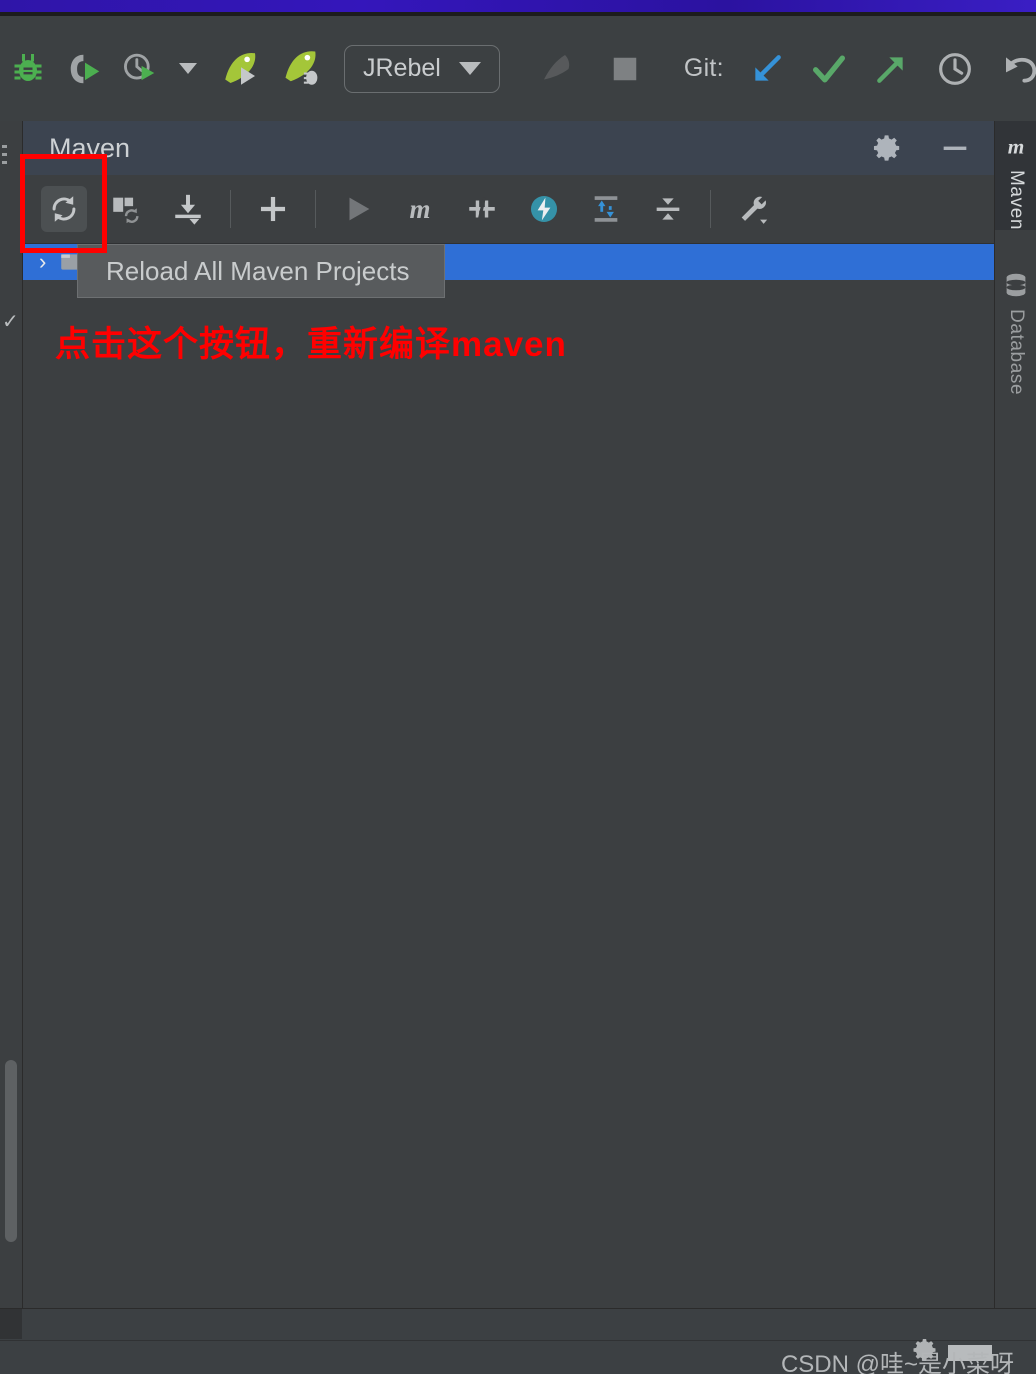  Describe the element at coordinates (1016, 285) in the screenshot. I see `database-icon` at that location.